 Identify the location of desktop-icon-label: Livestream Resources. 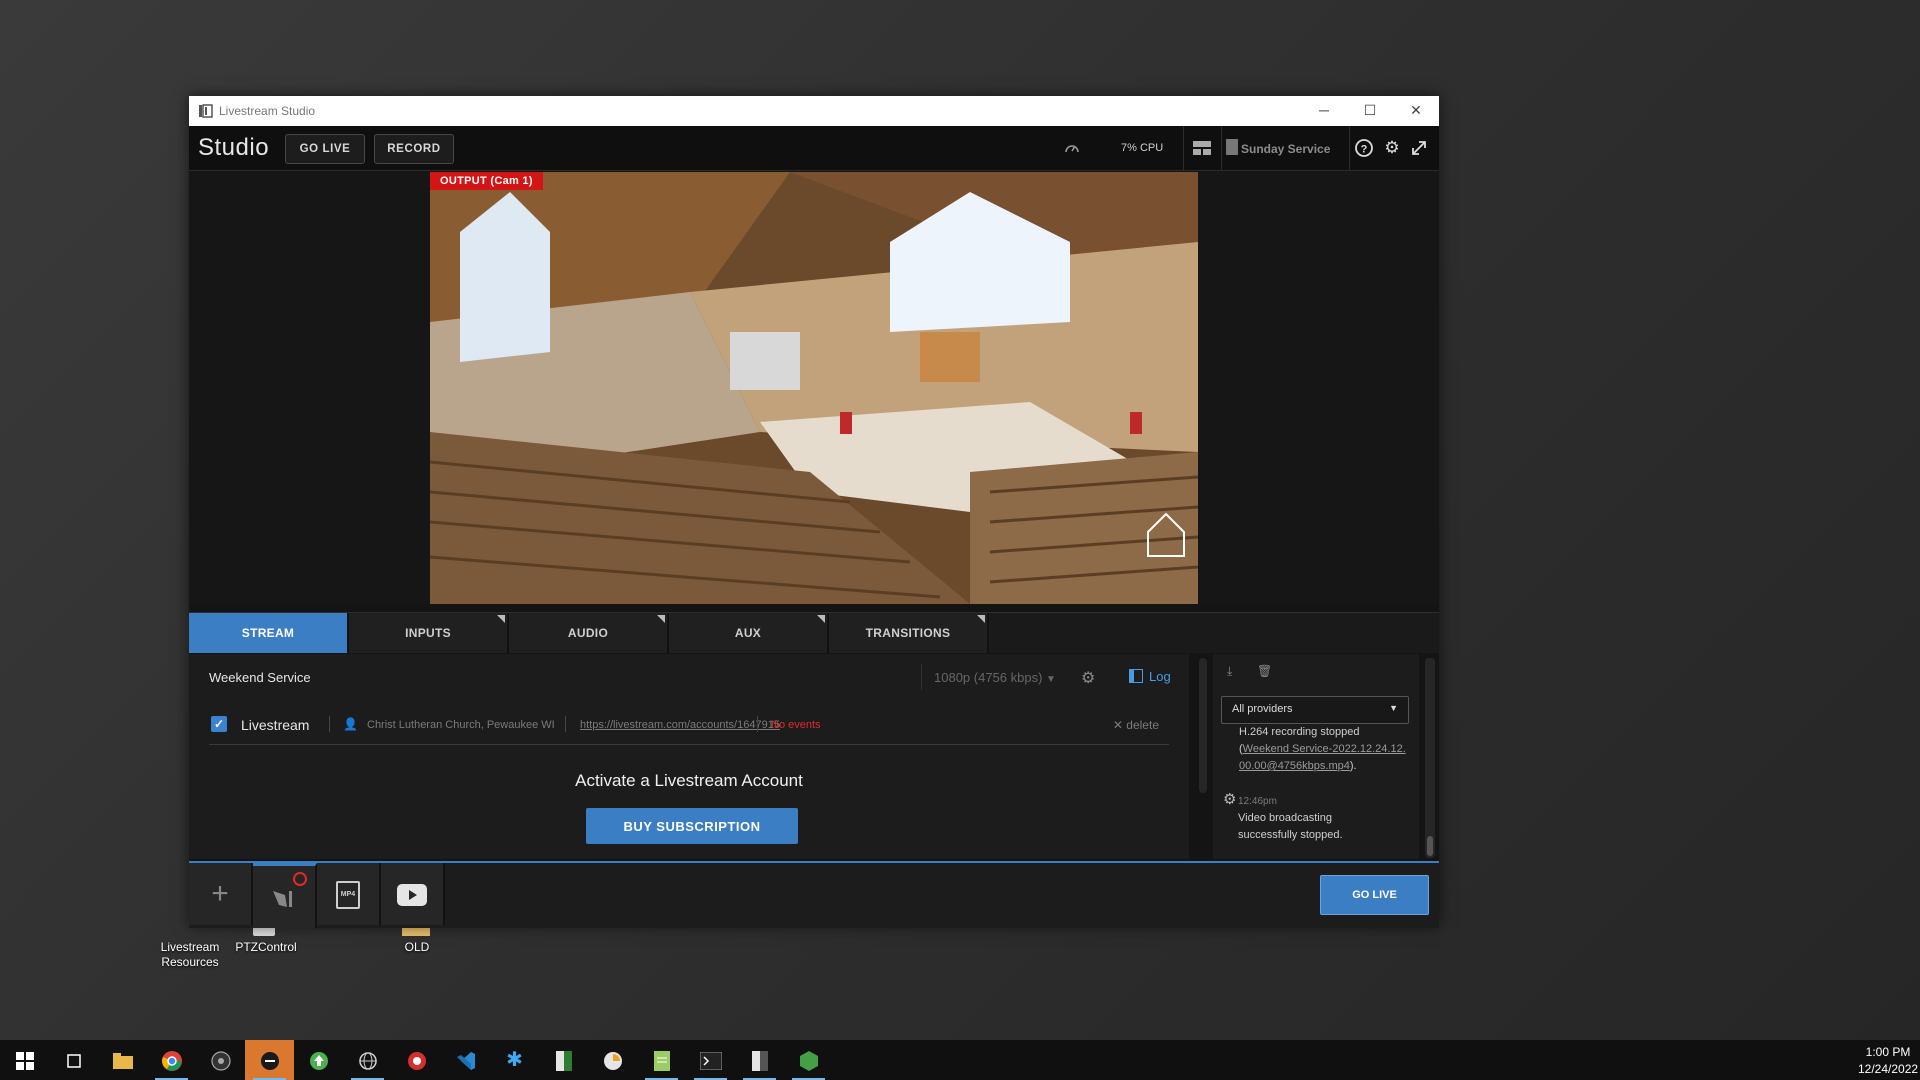
(190, 954).